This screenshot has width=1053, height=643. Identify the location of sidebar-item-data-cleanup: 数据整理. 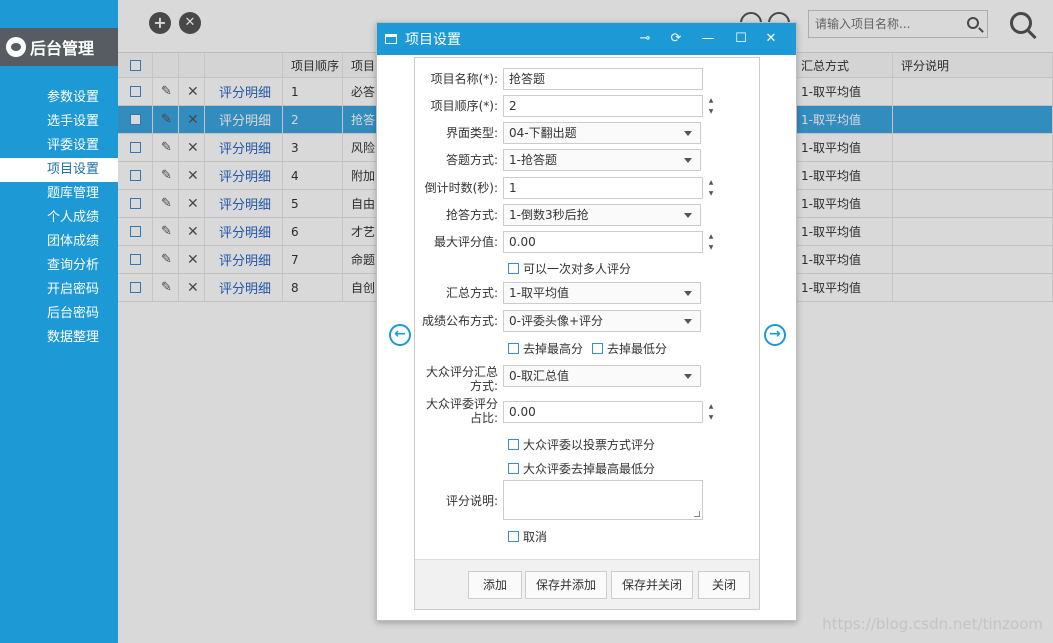
(59, 338).